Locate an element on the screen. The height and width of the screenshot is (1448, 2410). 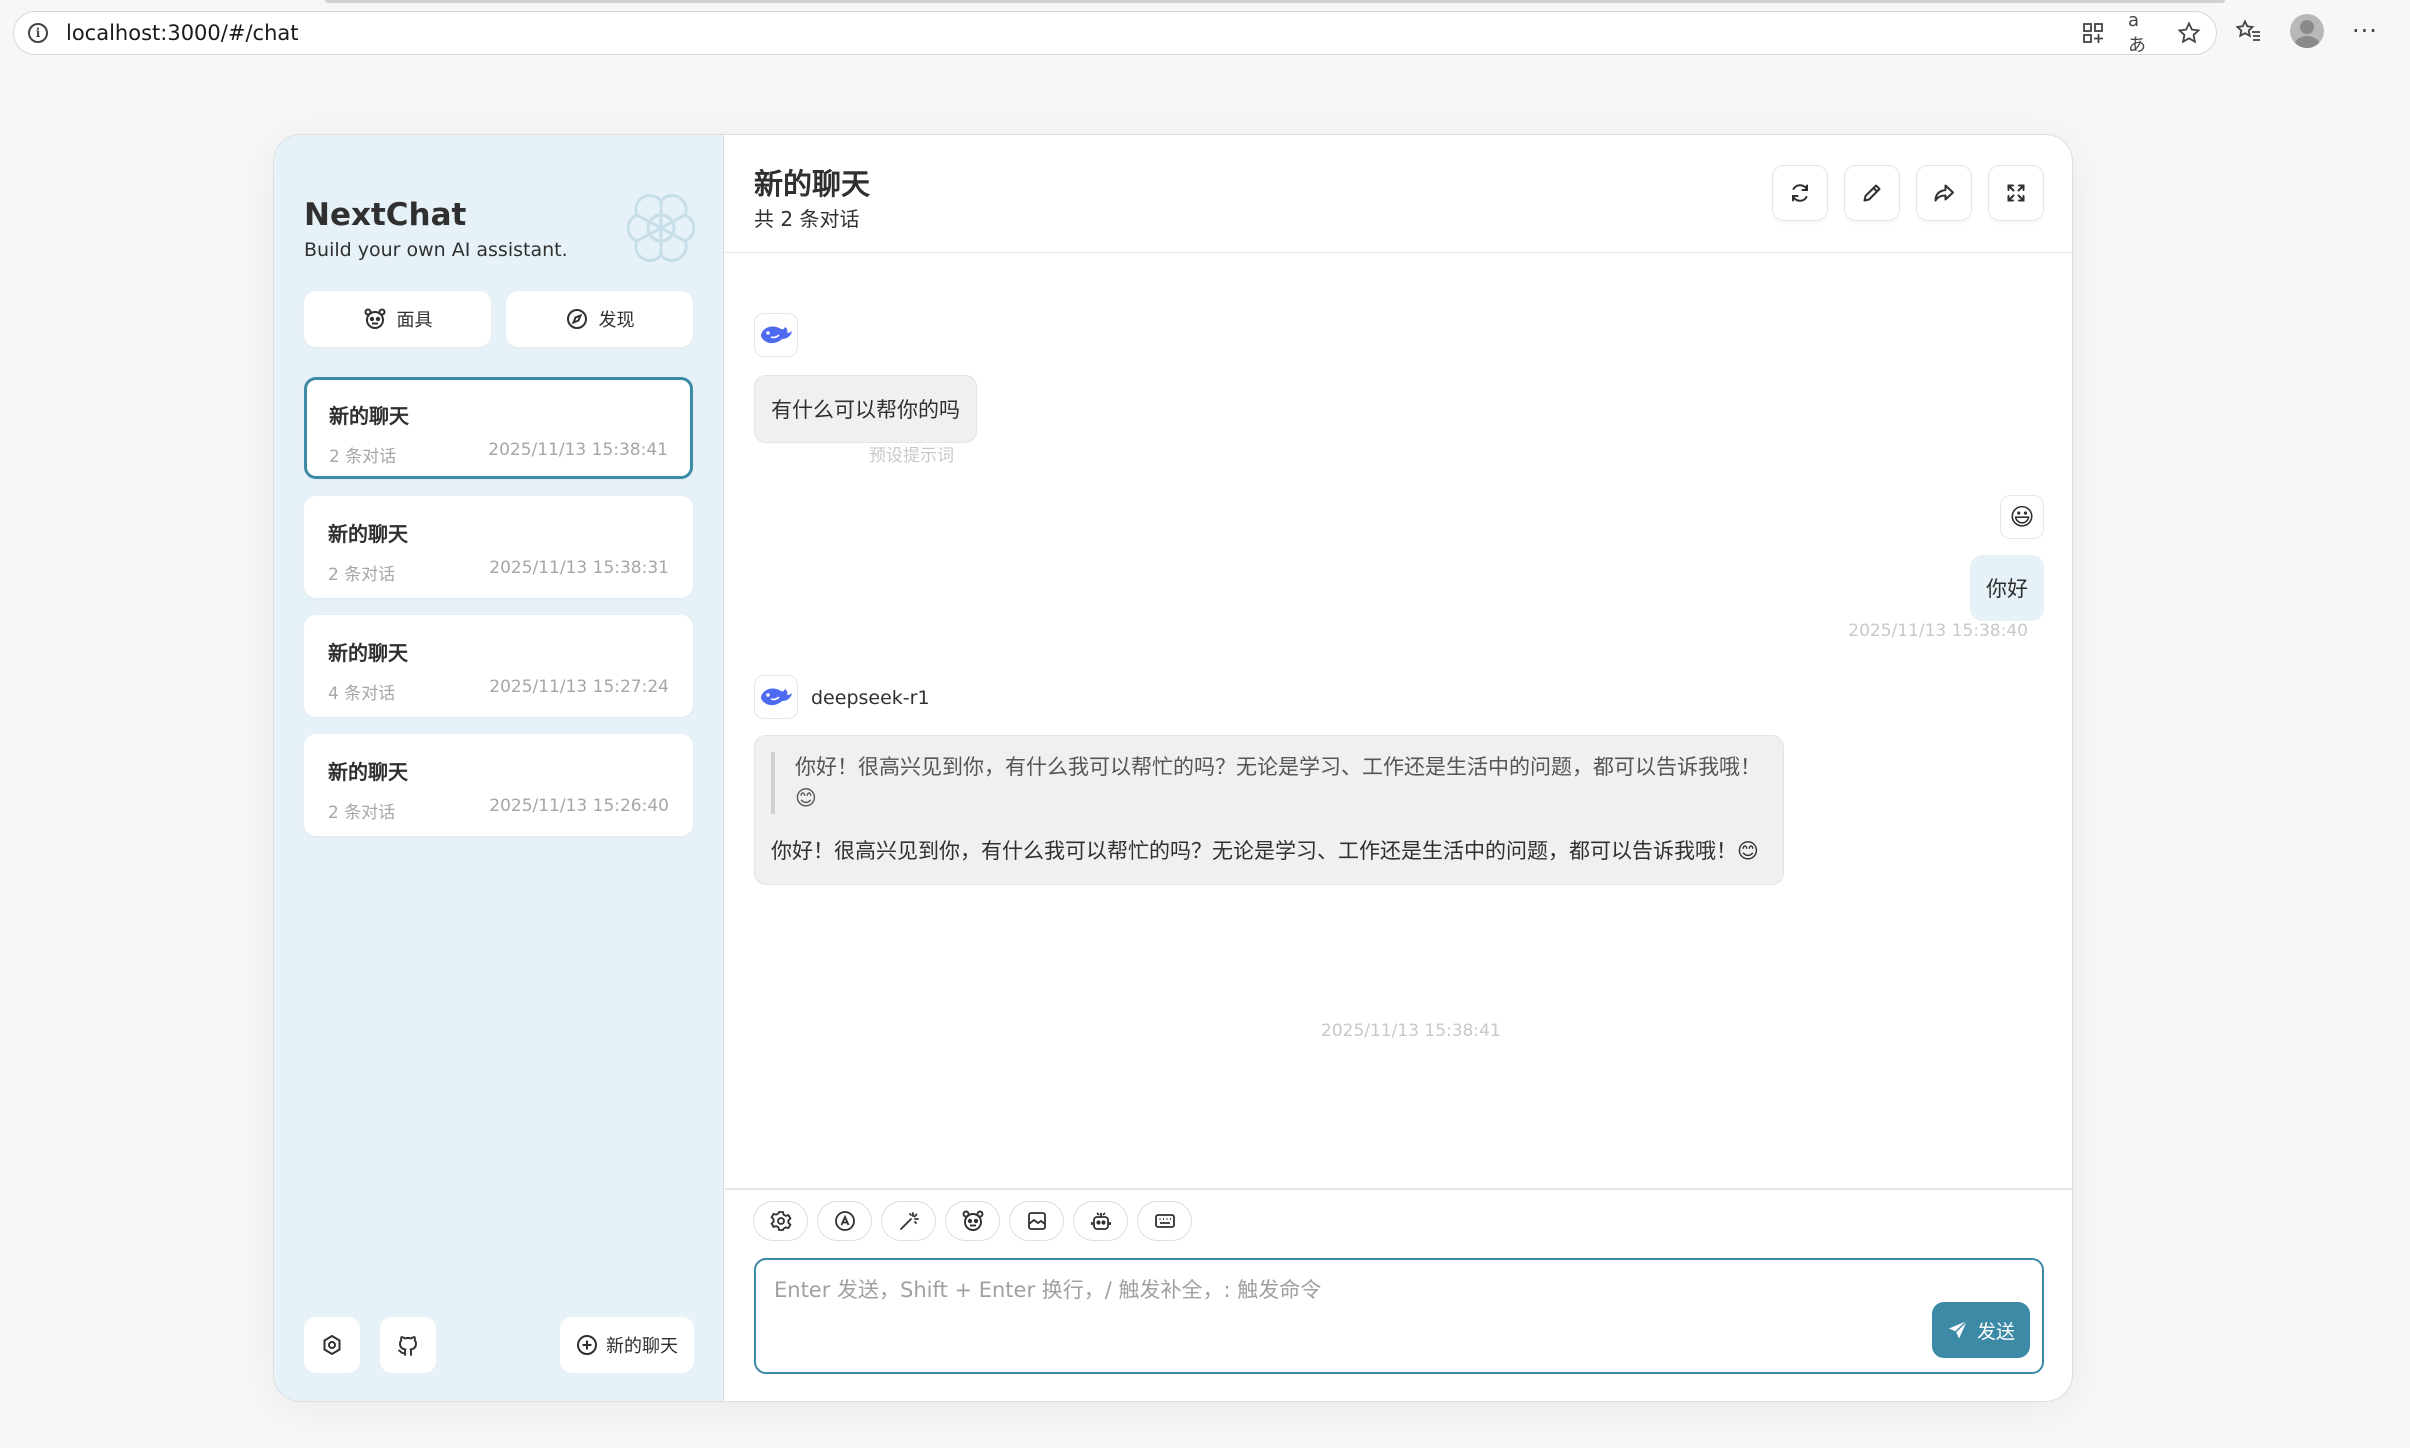
chat-list-item: 新的聊天 2 条对话 2025/11/13 15:26:40 is located at coordinates (498, 785).